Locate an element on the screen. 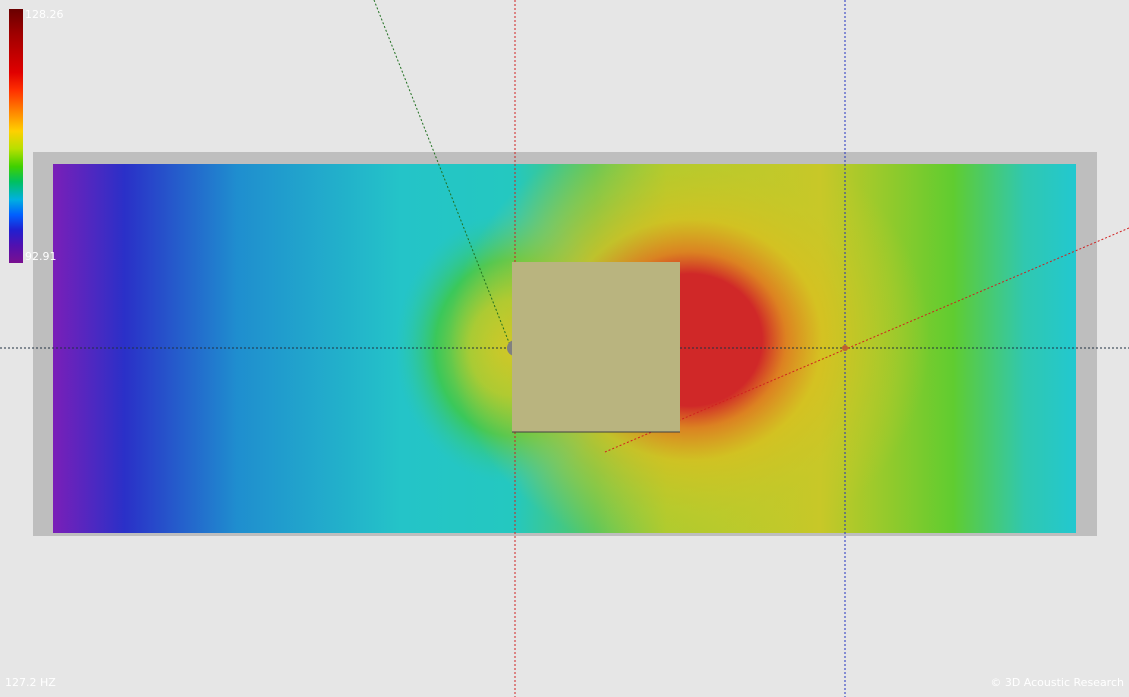  legend-max-label: 128.26 is located at coordinates (44, 14).